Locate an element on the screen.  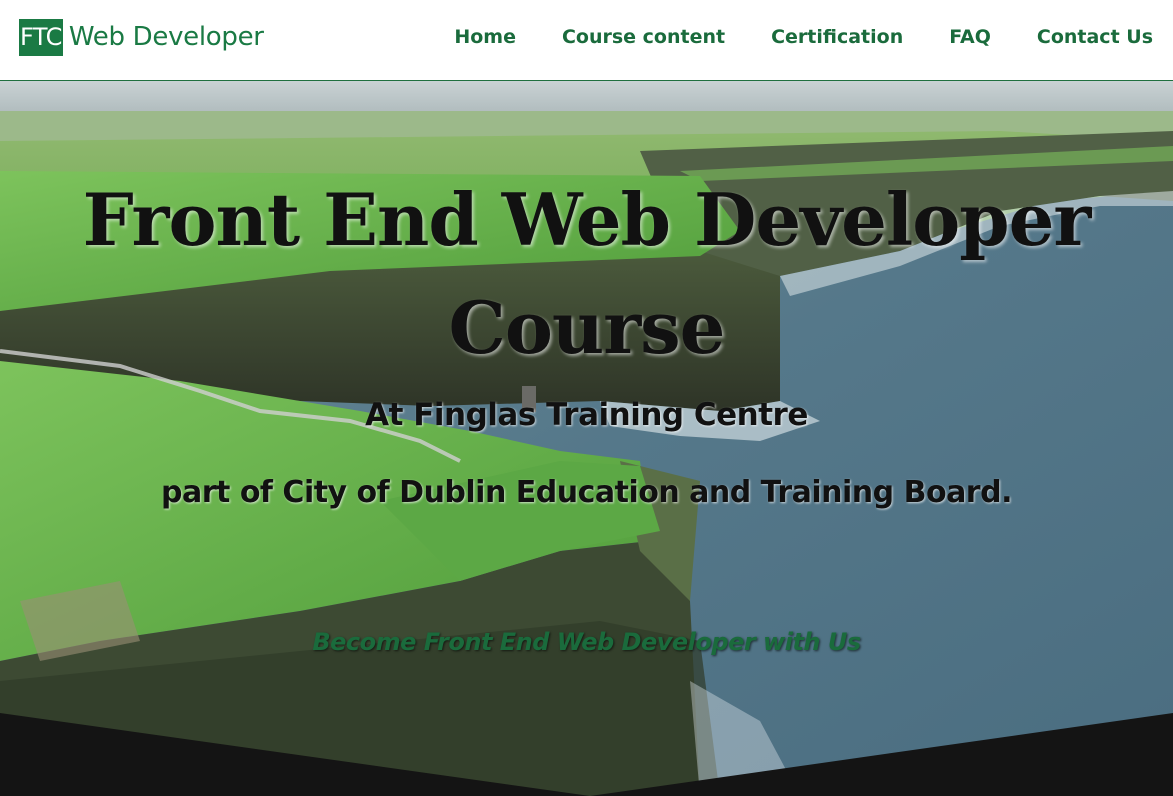
brand-title: Web Developer is located at coordinates (166, 37).